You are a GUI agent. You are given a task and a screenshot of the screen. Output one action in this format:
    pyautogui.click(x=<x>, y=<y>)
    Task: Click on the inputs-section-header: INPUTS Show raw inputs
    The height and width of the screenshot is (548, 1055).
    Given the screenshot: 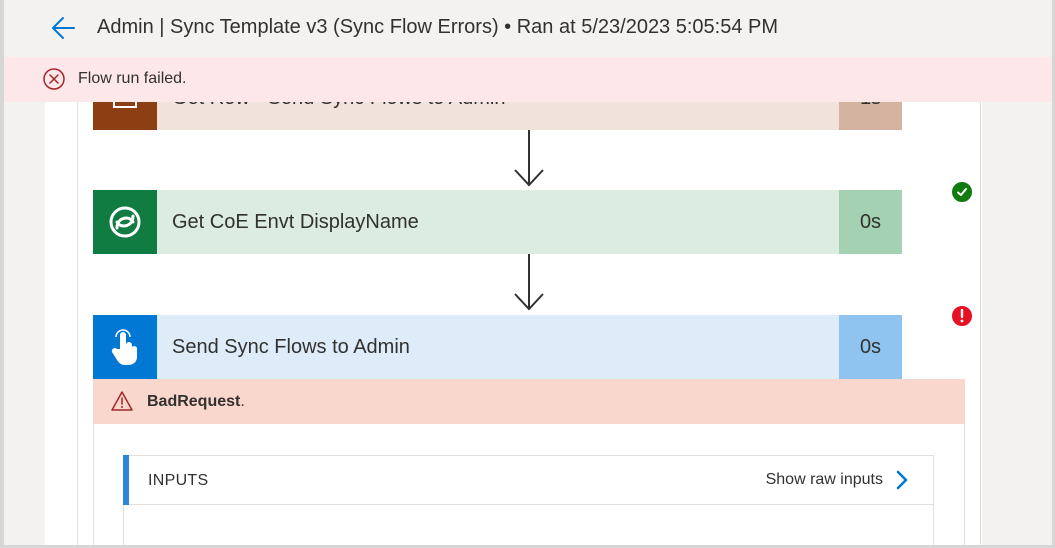 What is the action you would take?
    pyautogui.click(x=528, y=480)
    